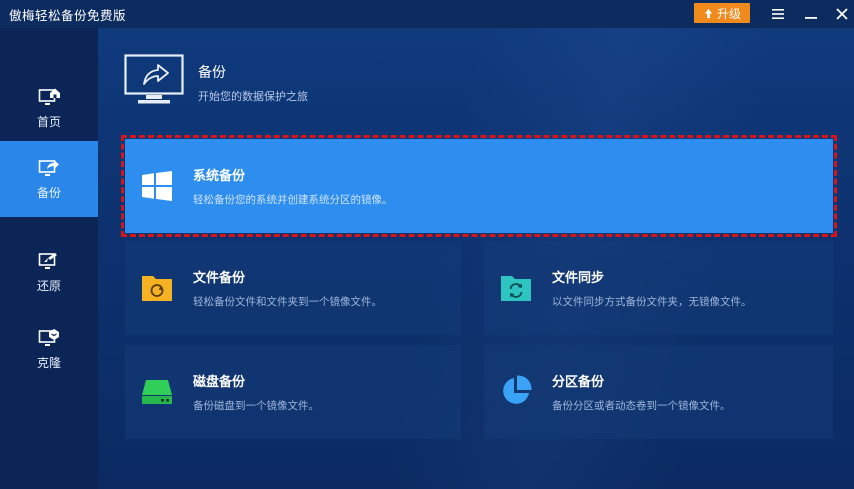 The height and width of the screenshot is (489, 854). I want to click on pie-chart-icon, so click(517, 389).